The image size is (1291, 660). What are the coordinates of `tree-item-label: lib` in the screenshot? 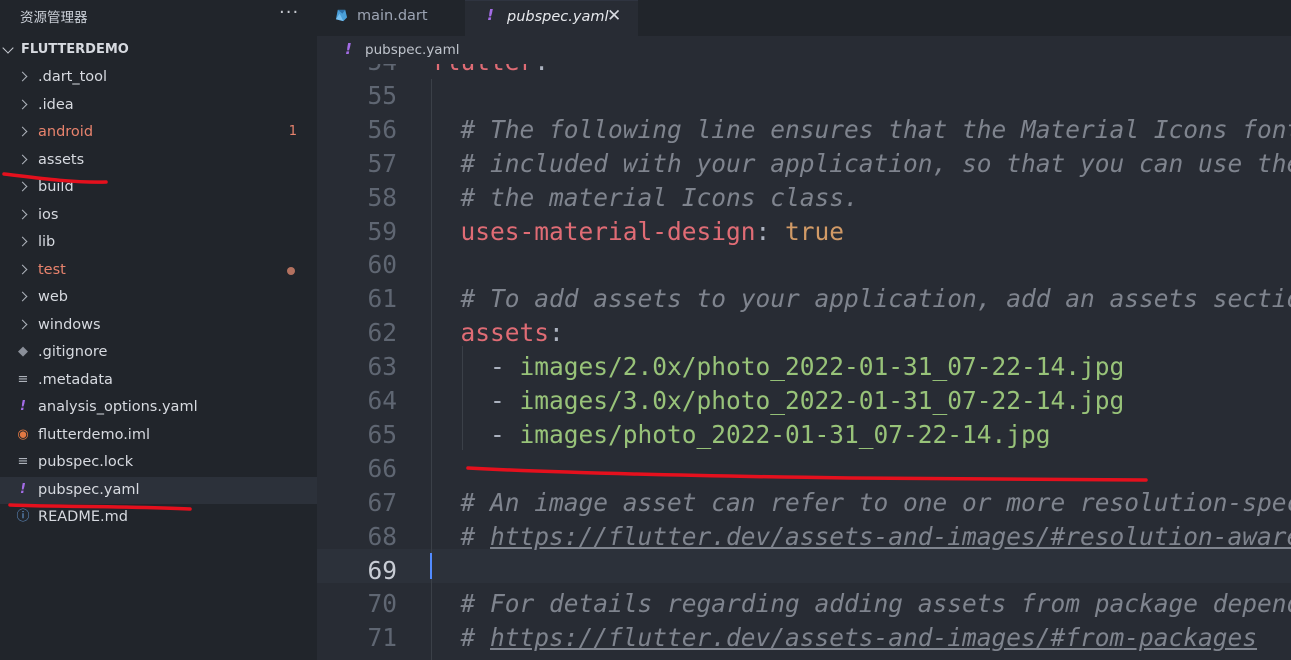 It's located at (47, 242).